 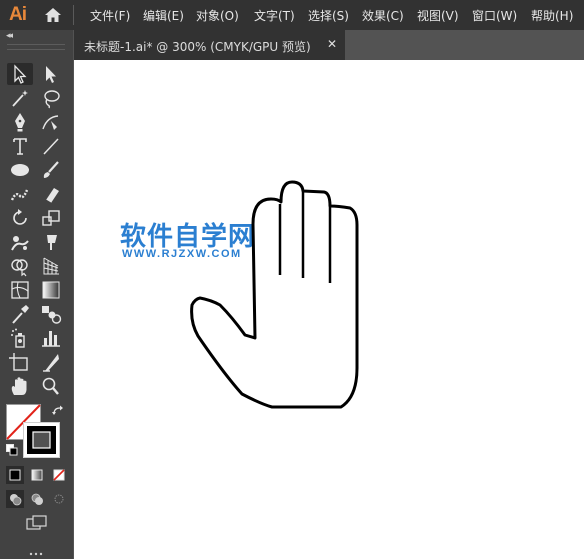 I want to click on rotate-tool-icon, so click(x=20, y=218).